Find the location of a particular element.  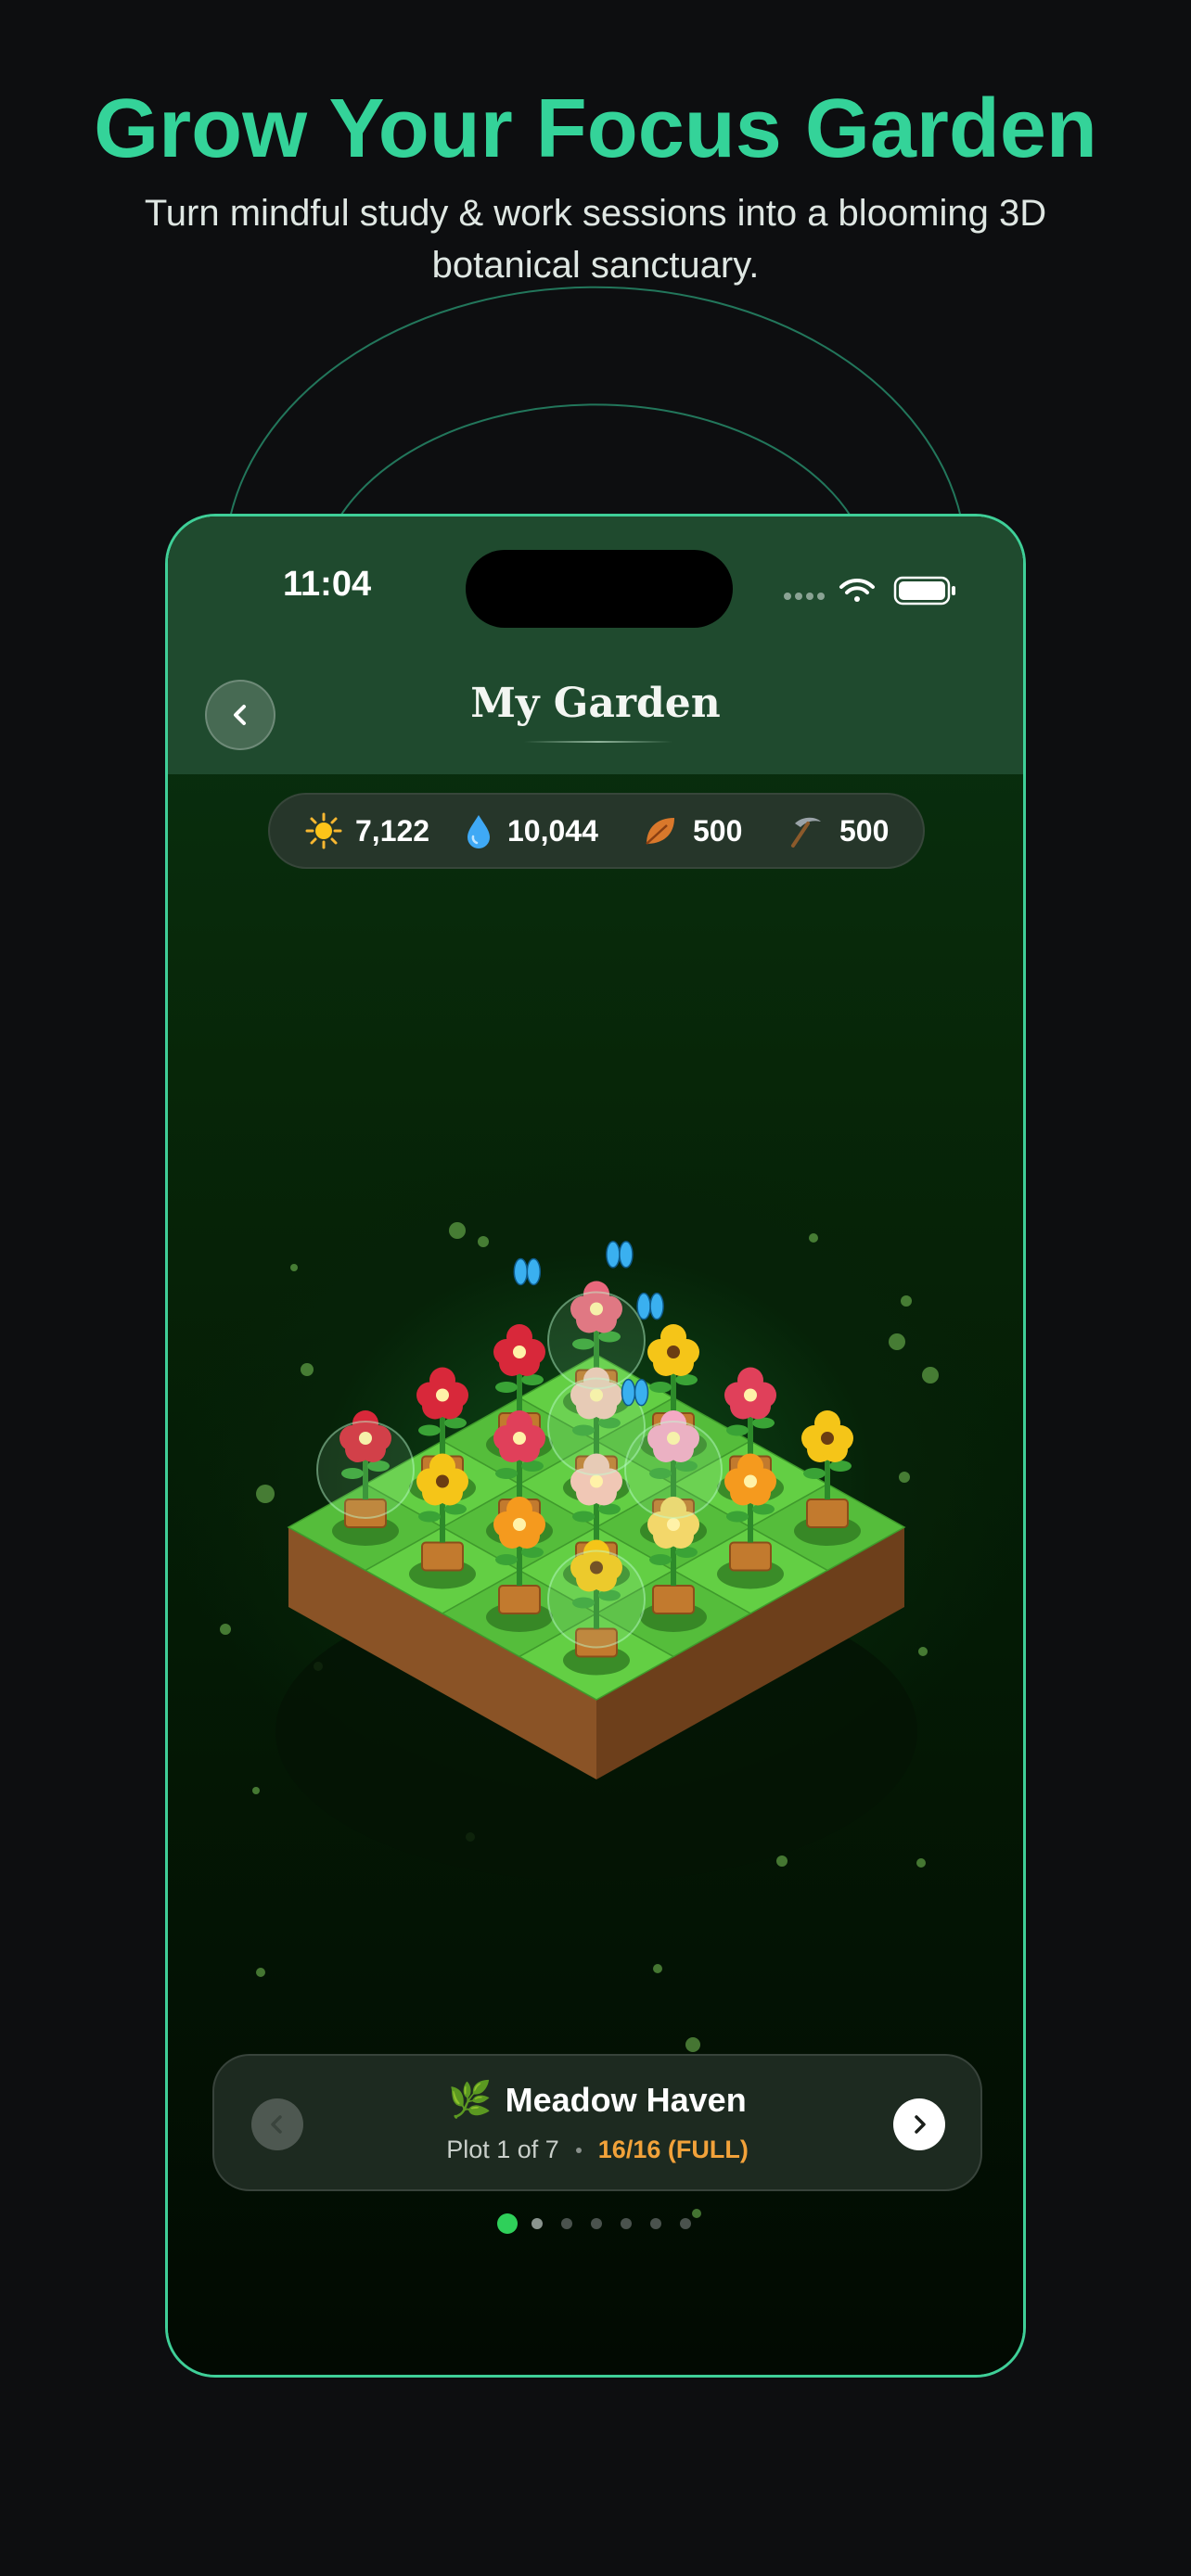

decorative-arcs is located at coordinates (595, 402).